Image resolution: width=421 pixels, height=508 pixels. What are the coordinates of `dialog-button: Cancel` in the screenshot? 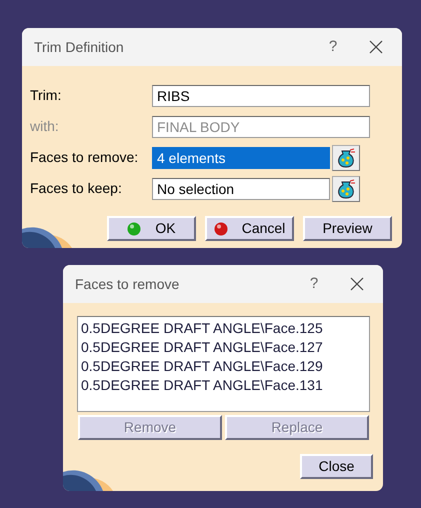 It's located at (249, 228).